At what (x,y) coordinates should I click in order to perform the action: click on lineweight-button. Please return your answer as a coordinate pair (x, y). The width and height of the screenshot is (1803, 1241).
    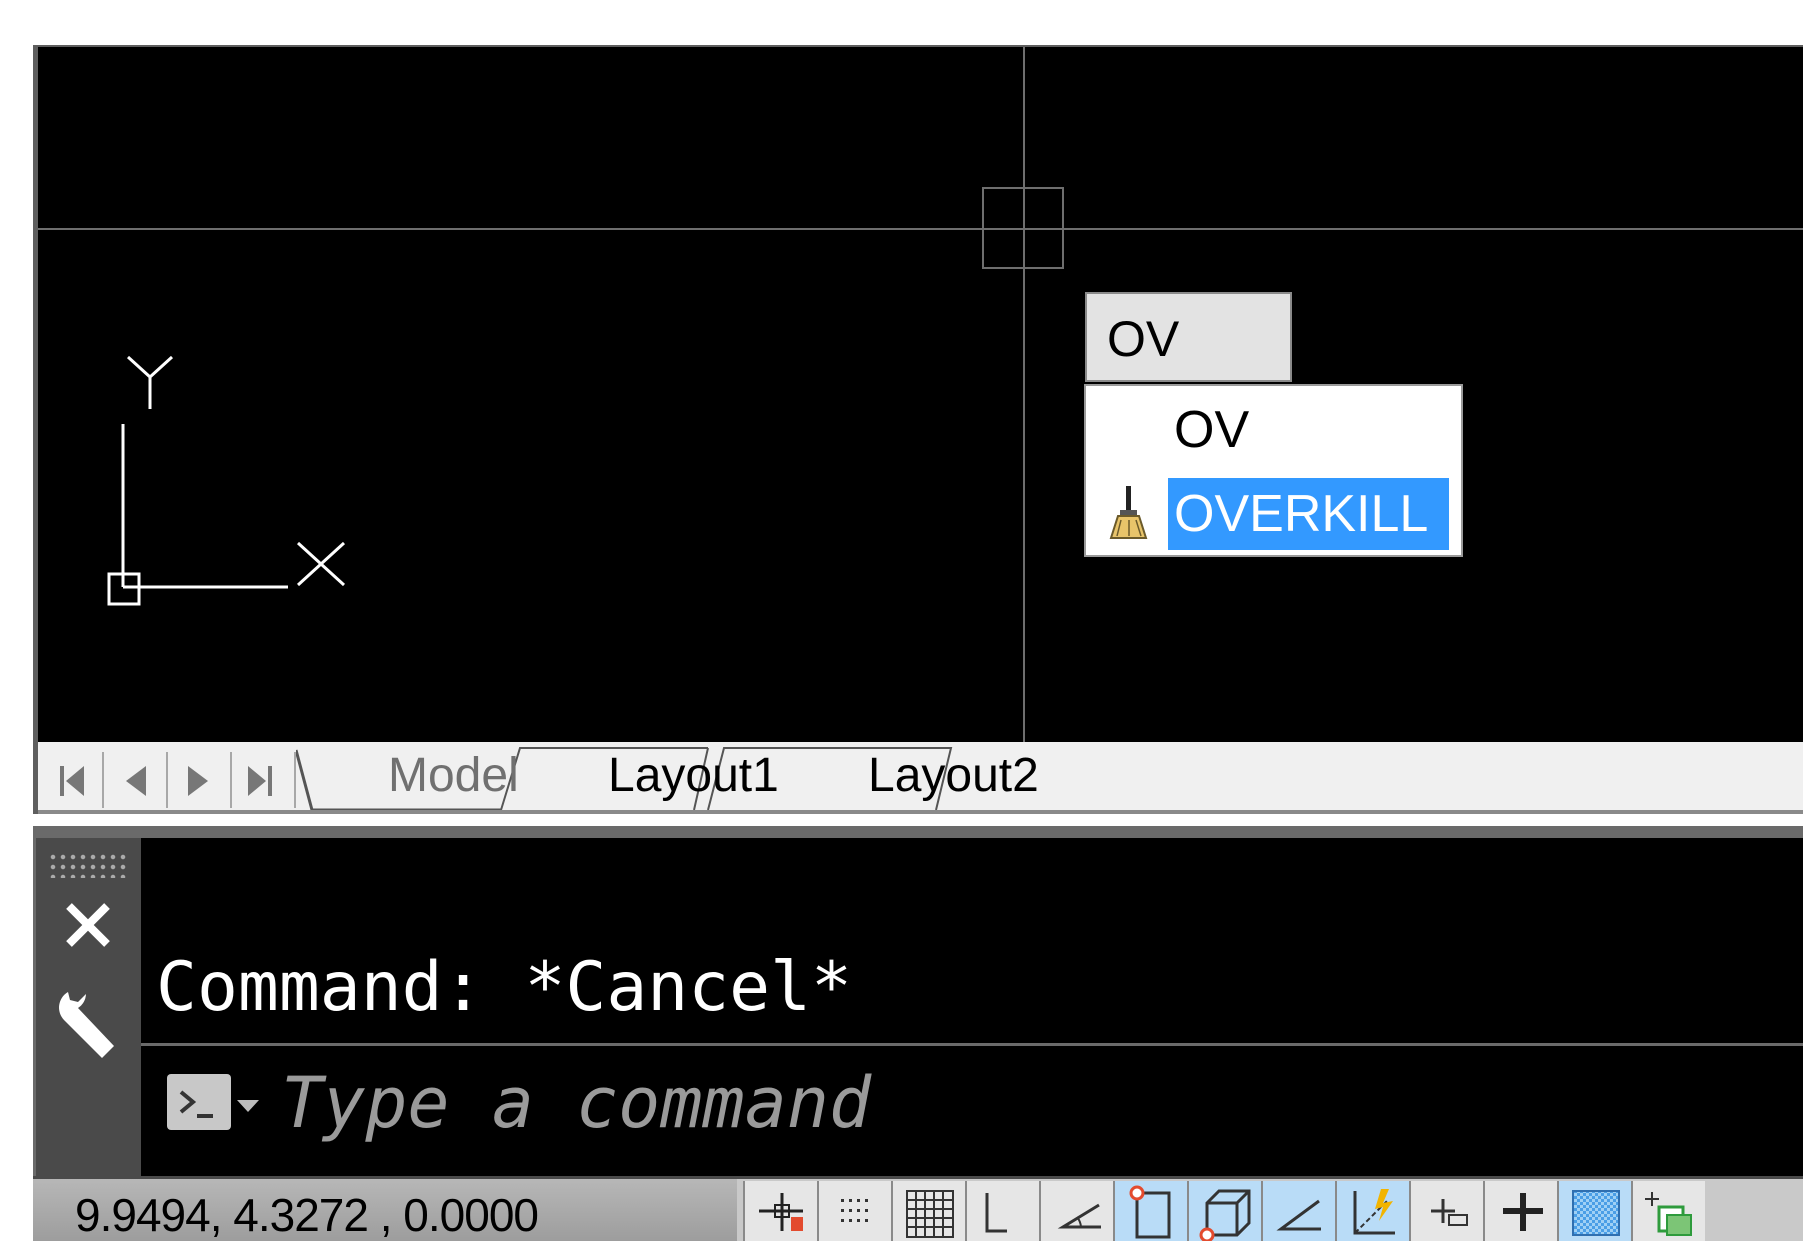
    Looking at the image, I should click on (1520, 1211).